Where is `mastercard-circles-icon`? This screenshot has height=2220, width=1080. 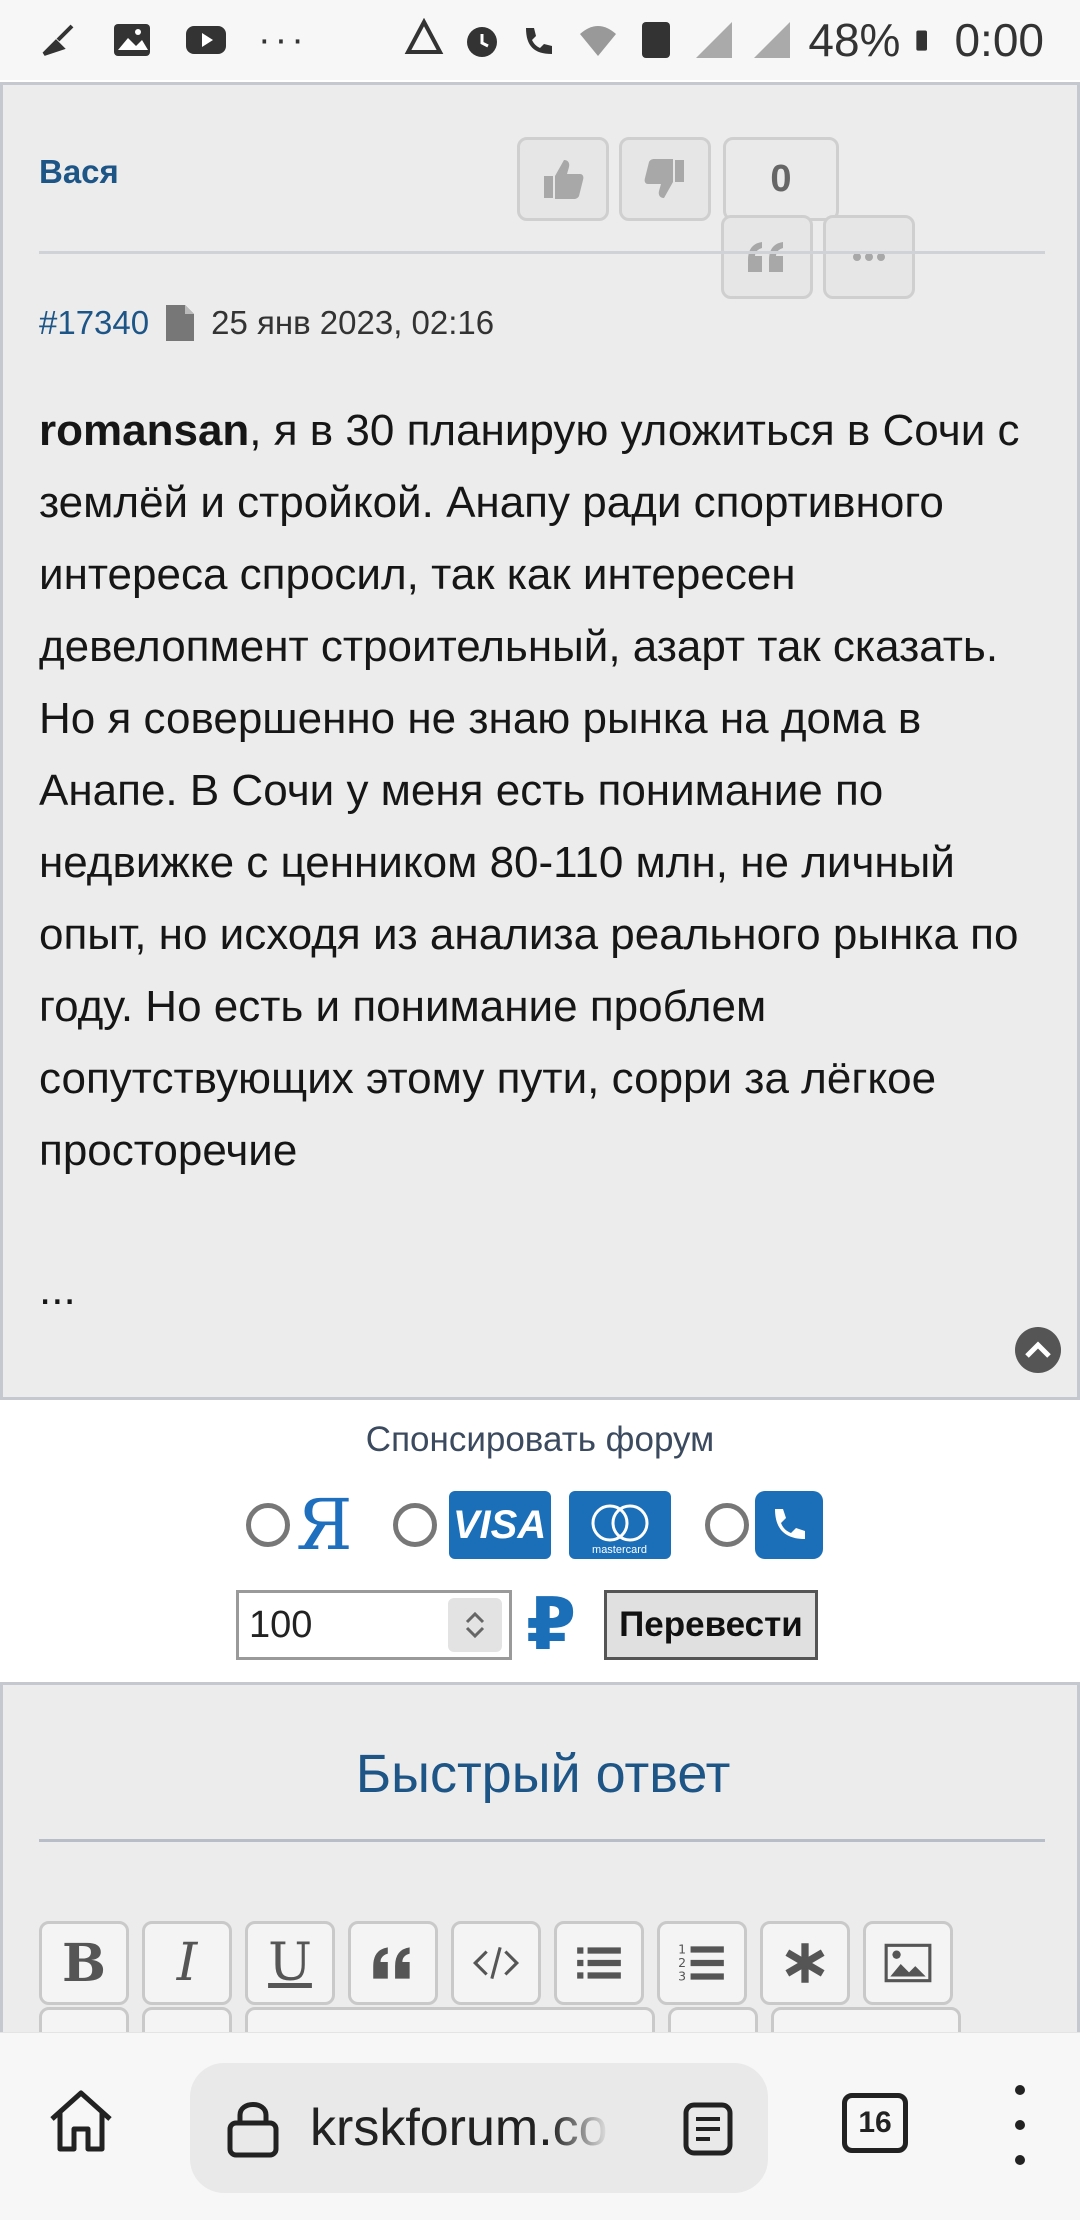
mastercard-circles-icon is located at coordinates (620, 1523).